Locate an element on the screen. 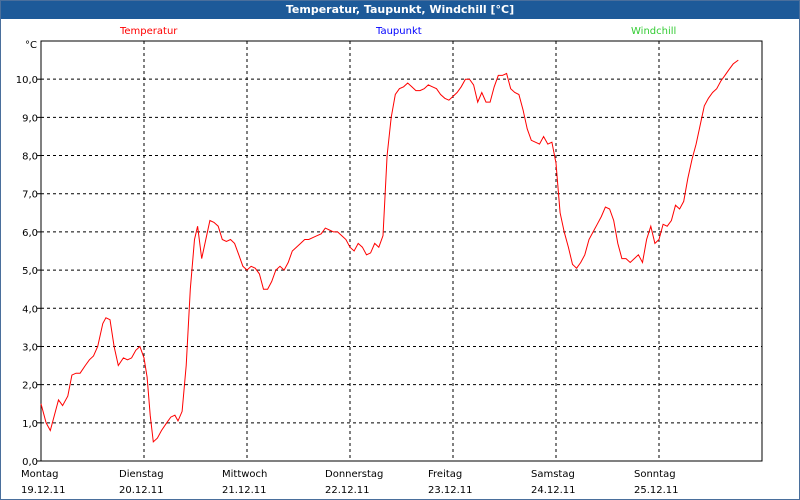  y-tick-label: 3,0 is located at coordinates (30, 347).